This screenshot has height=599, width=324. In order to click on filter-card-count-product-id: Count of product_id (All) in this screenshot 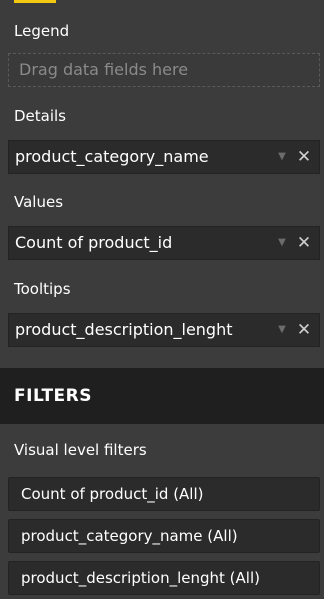, I will do `click(164, 494)`.